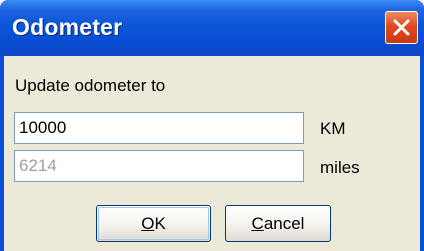 The height and width of the screenshot is (251, 424). I want to click on km-unit-label: KM, so click(333, 128).